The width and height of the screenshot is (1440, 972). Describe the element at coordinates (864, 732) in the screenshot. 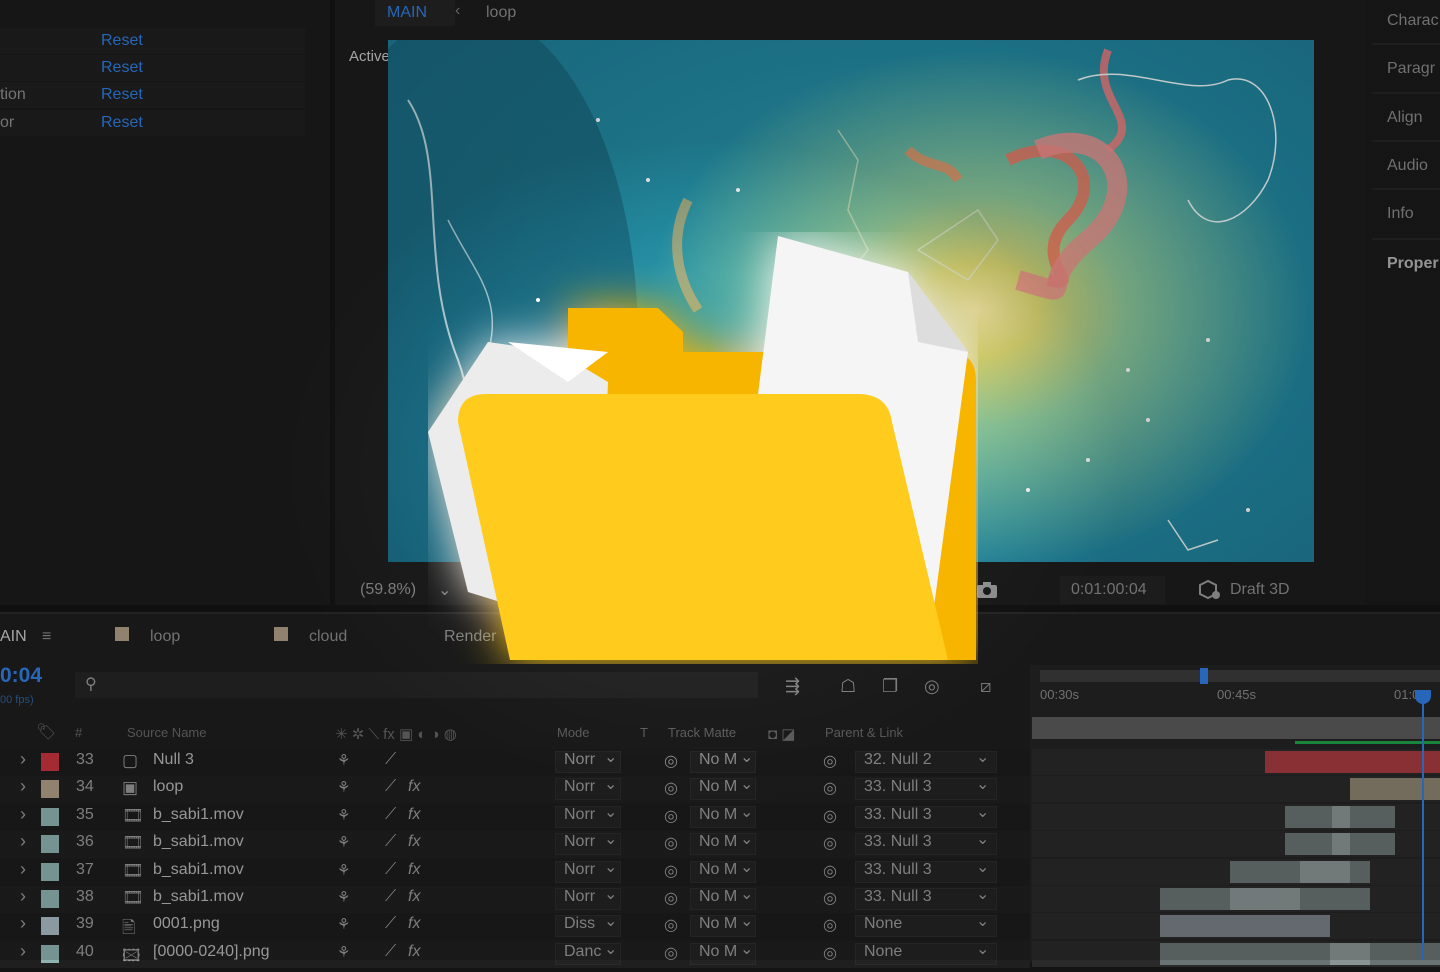

I see `column-parent-link: Parent & Link` at that location.